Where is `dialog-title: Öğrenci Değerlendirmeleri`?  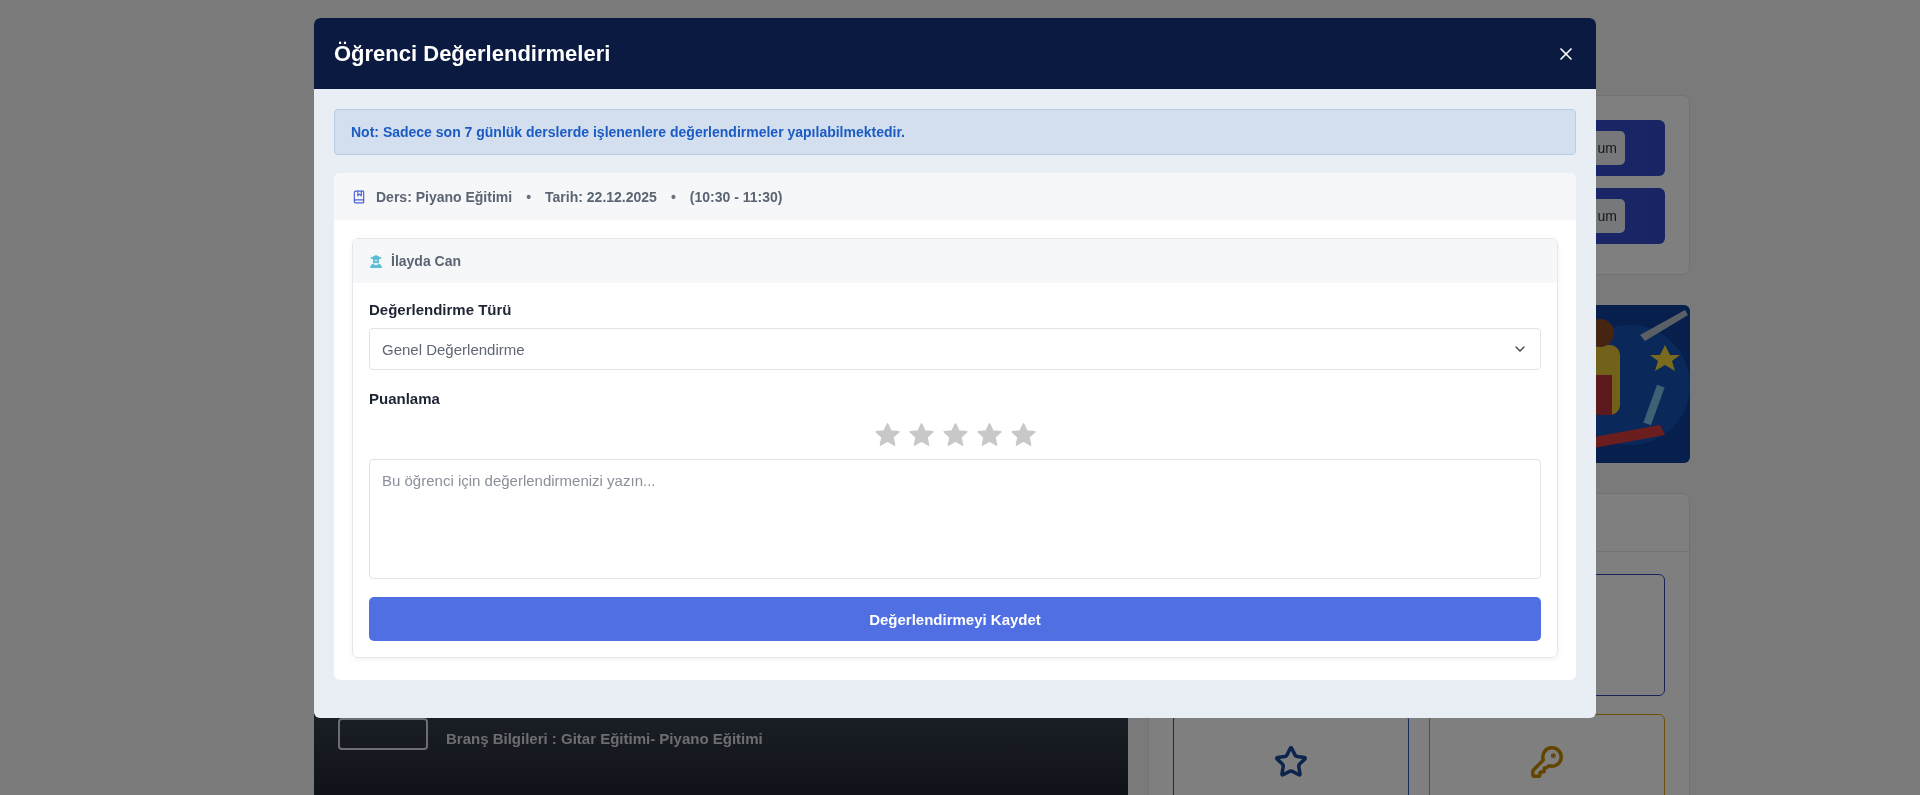 dialog-title: Öğrenci Değerlendirmeleri is located at coordinates (472, 53).